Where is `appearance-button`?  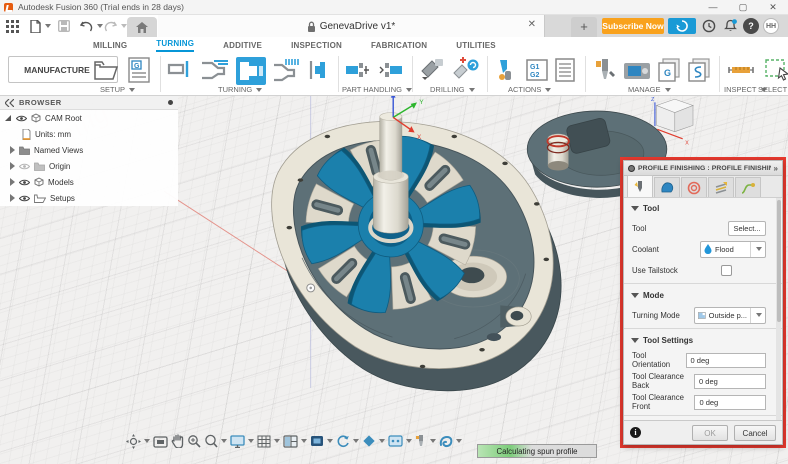 appearance-button is located at coordinates (373, 441).